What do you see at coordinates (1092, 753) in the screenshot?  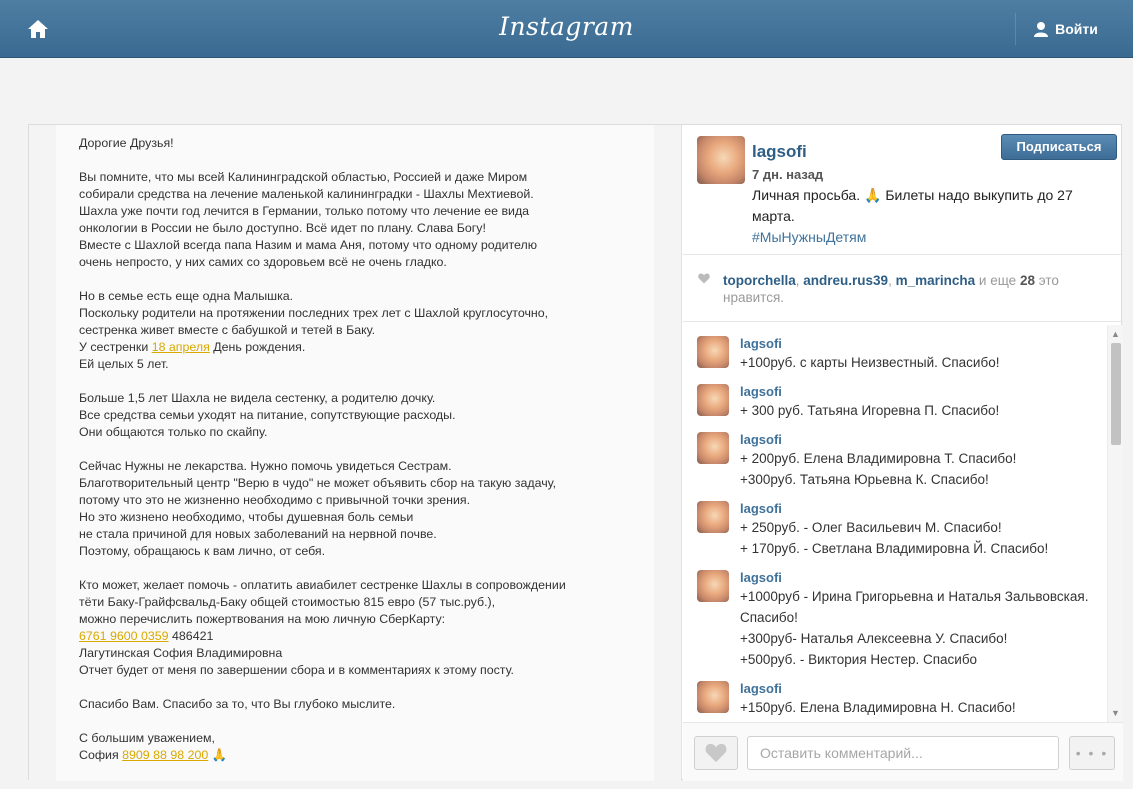 I see `more-options-button: • • •` at bounding box center [1092, 753].